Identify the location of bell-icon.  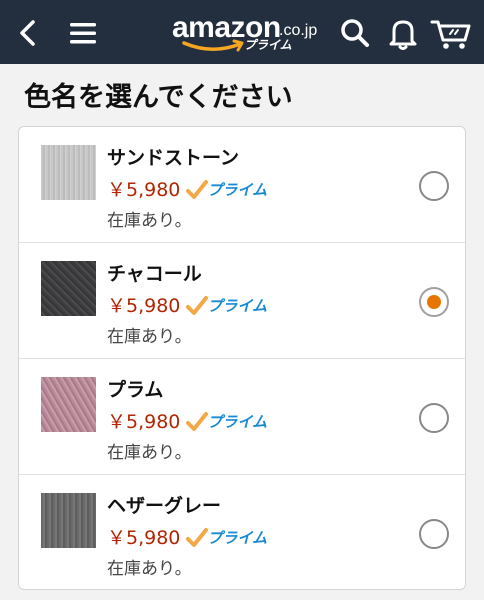
(403, 33).